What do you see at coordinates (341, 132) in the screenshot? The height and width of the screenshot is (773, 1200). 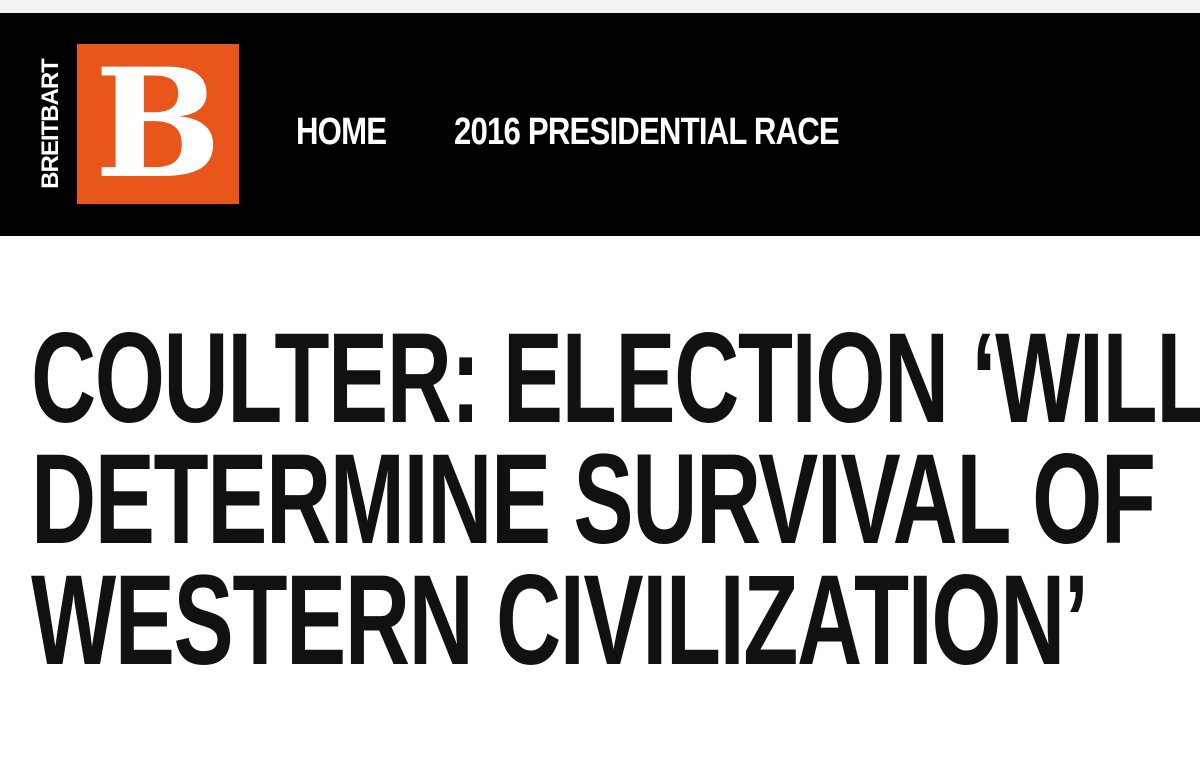 I see `nav-item-home: HOME` at bounding box center [341, 132].